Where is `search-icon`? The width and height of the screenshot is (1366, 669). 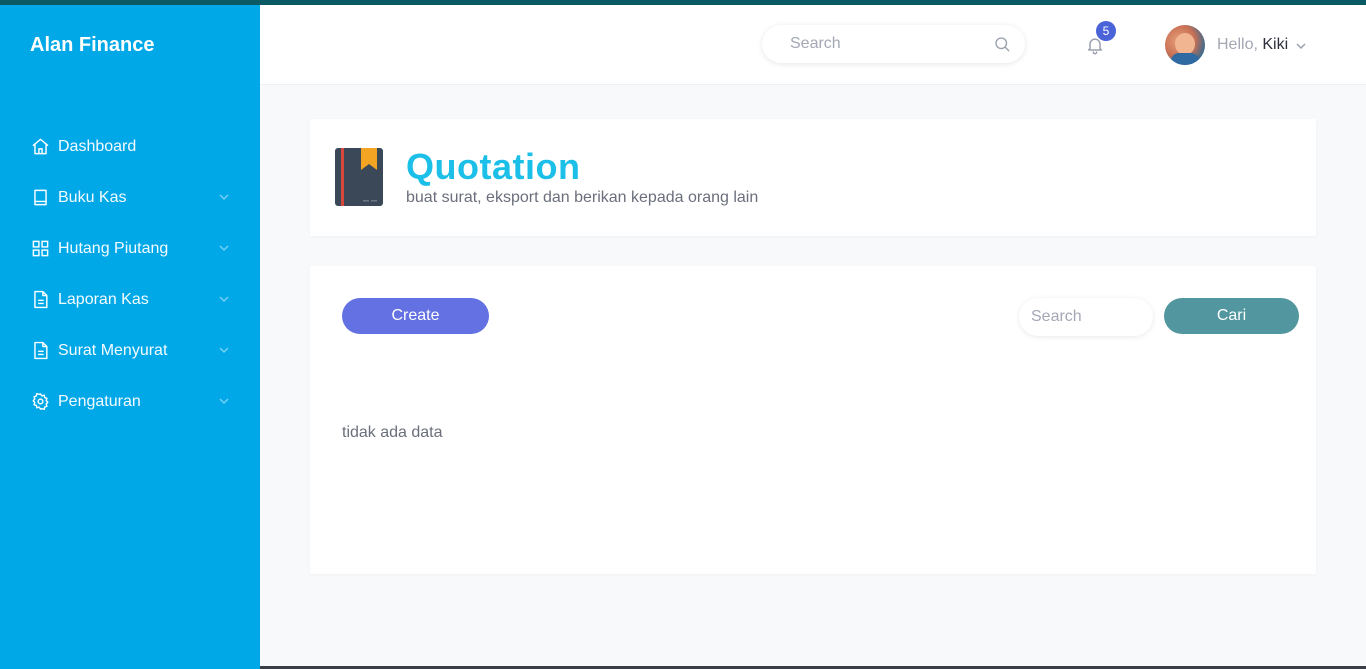
search-icon is located at coordinates (1002, 44).